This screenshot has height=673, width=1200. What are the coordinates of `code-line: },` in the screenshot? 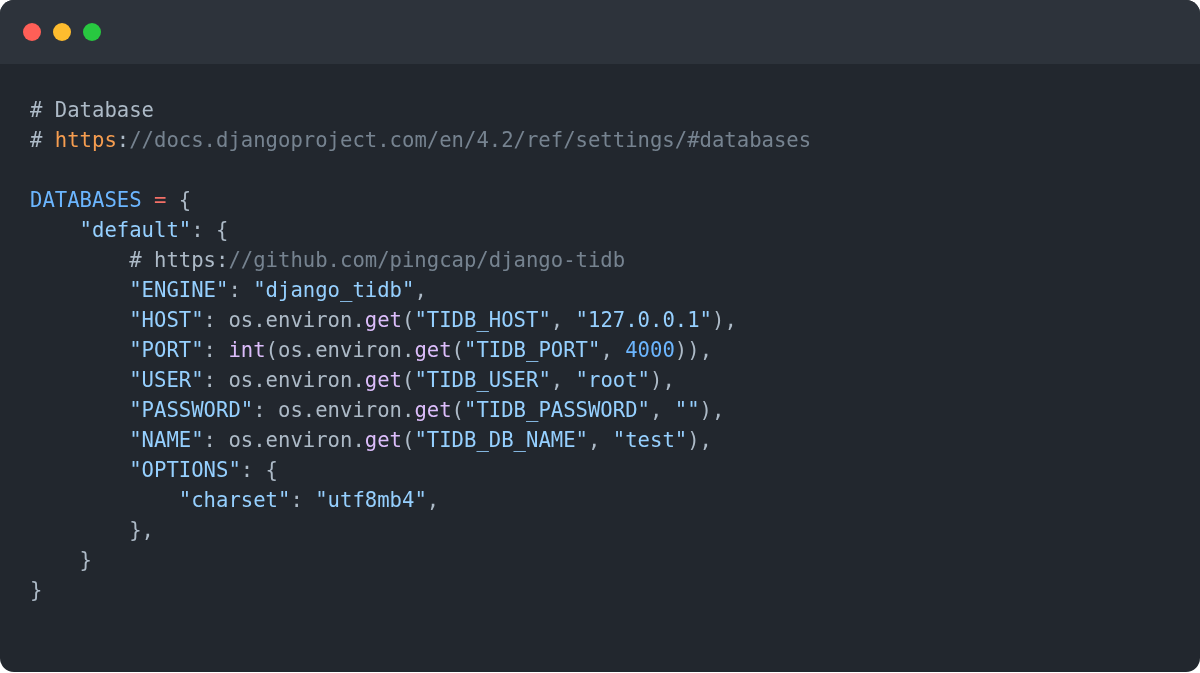 It's located at (141, 530).